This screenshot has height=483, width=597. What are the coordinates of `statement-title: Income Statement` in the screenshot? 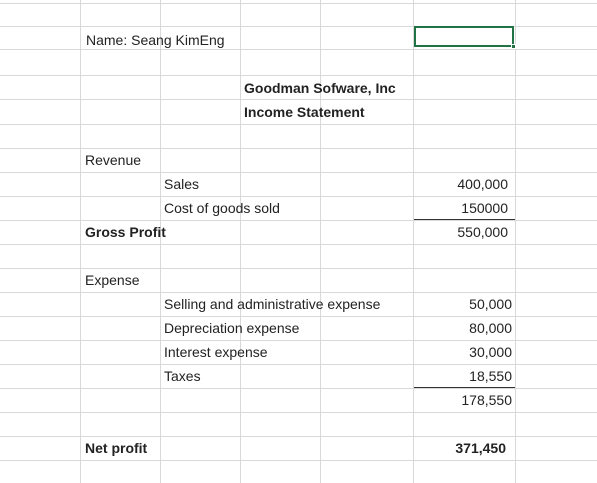 It's located at (304, 112).